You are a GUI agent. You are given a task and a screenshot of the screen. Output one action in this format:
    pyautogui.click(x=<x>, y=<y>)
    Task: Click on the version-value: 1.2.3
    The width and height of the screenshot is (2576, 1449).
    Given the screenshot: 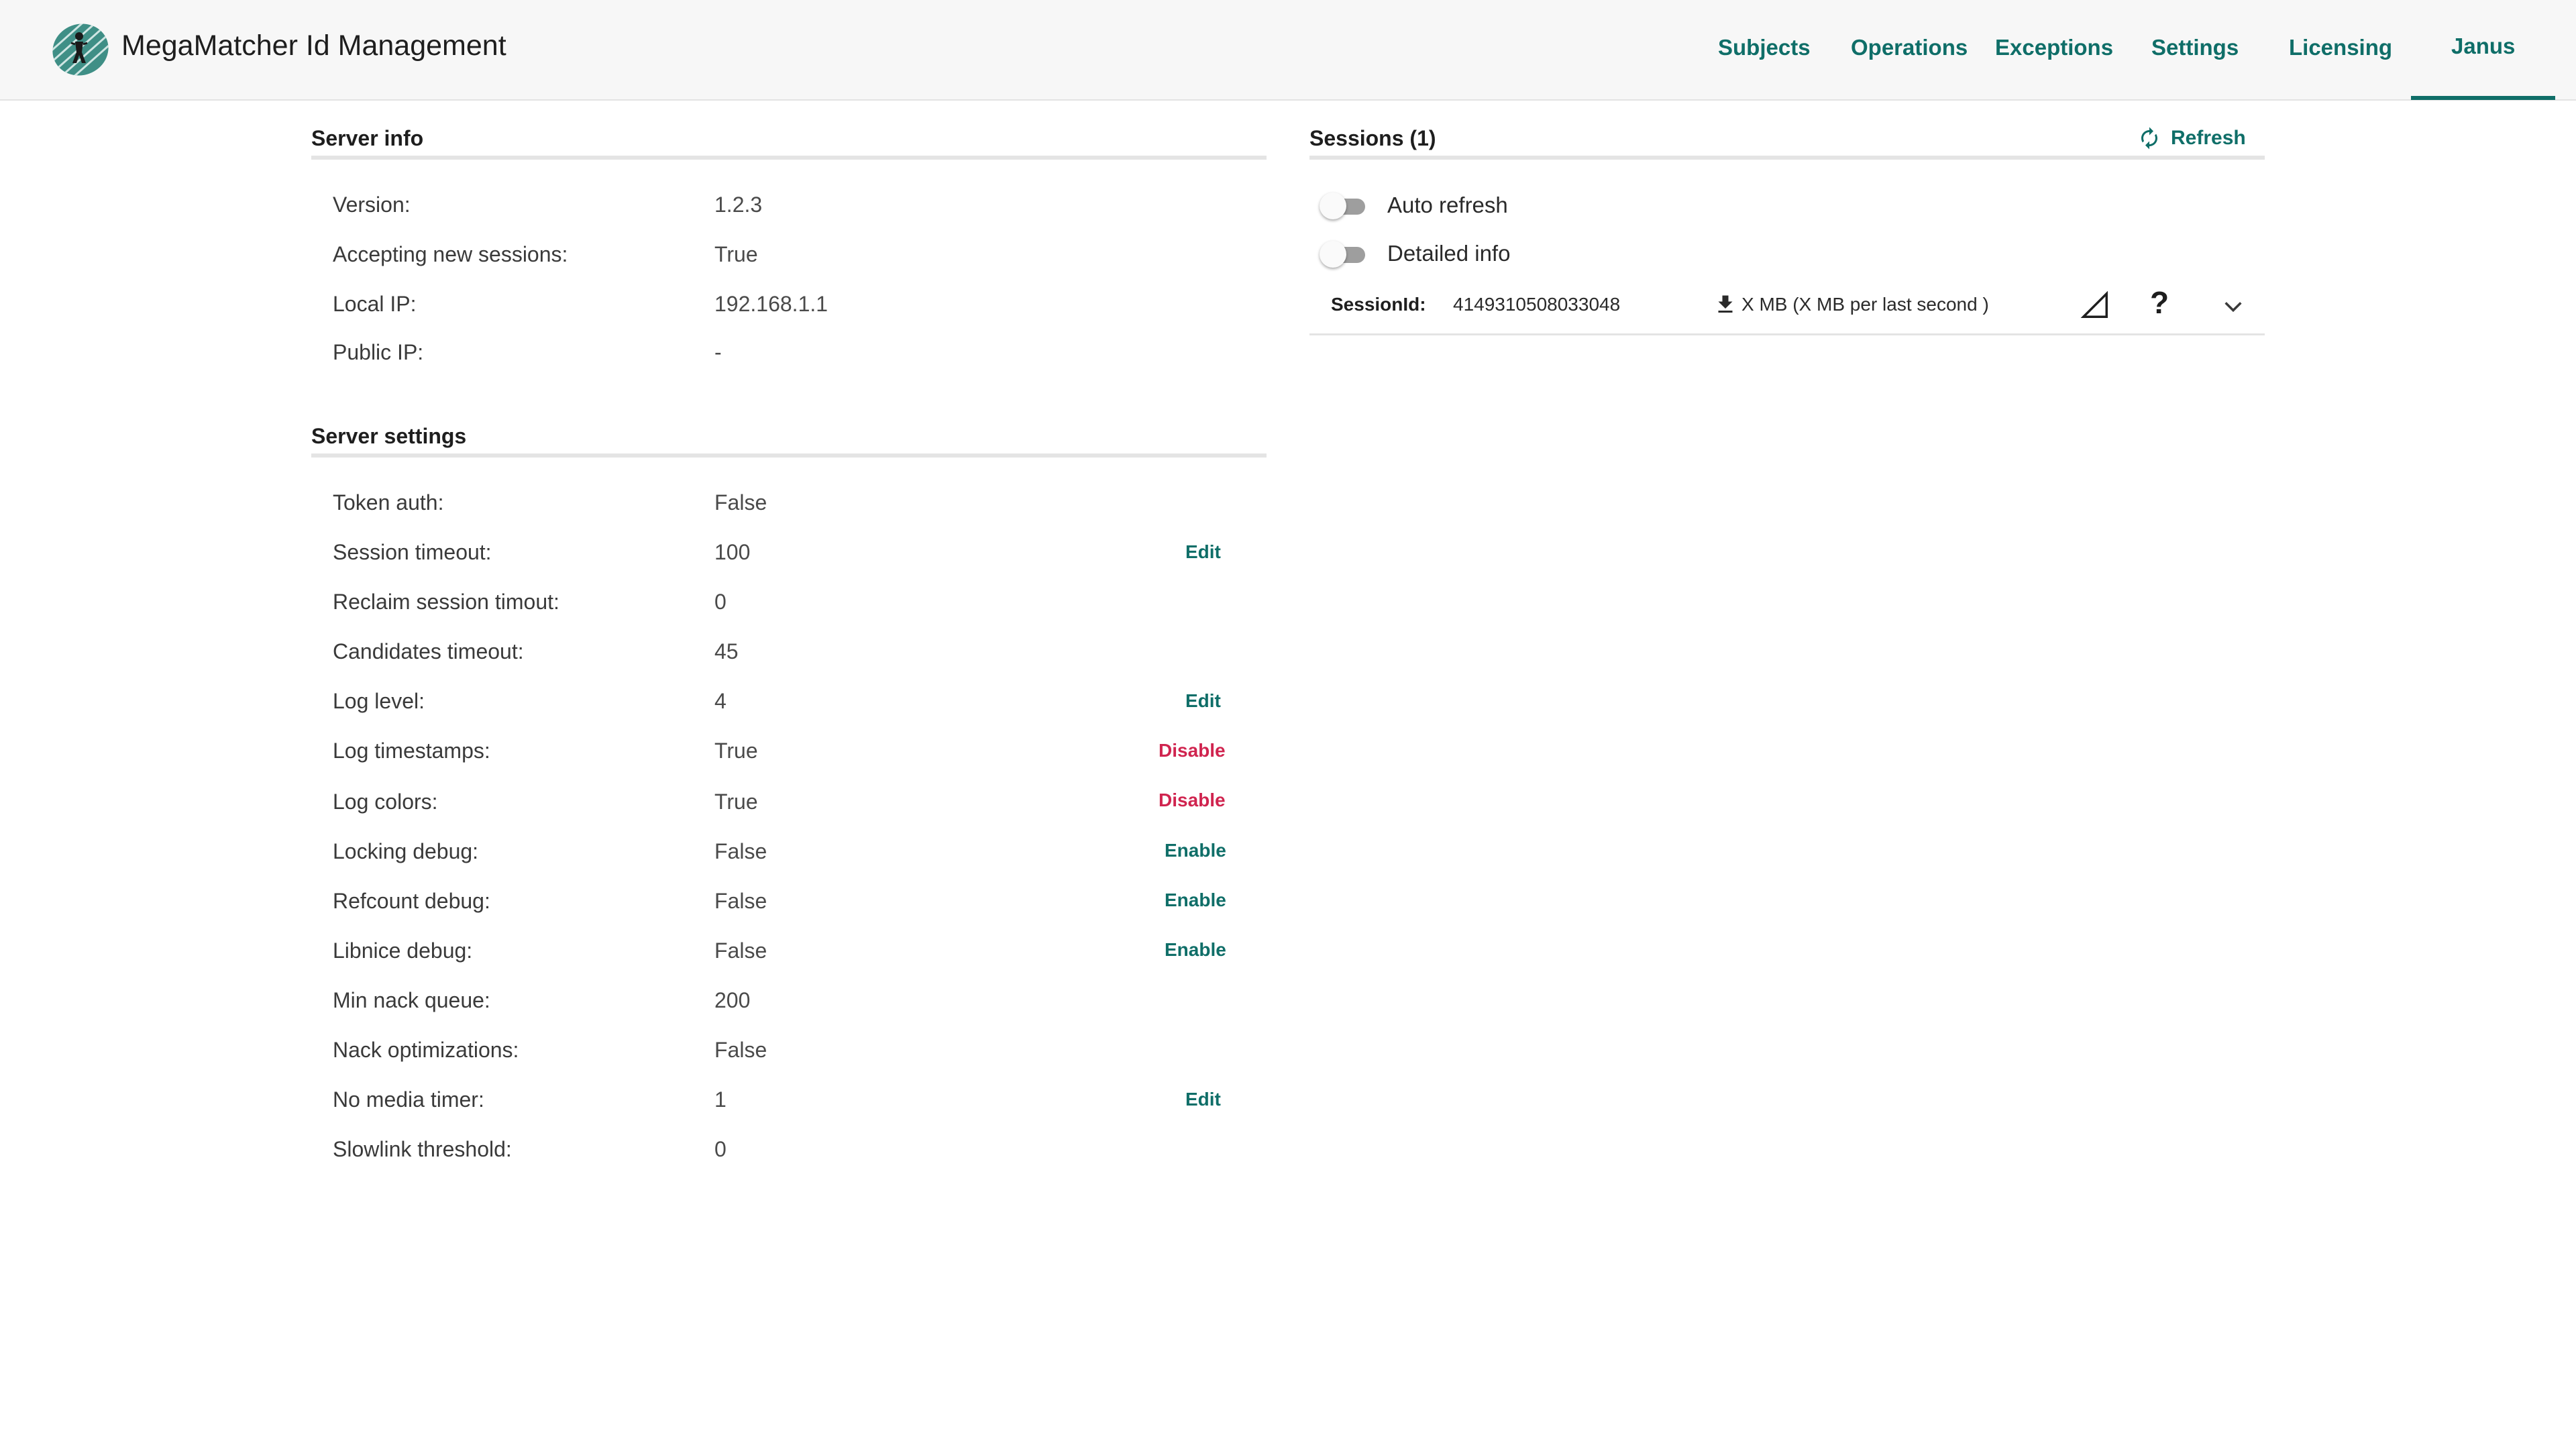 What is the action you would take?
    pyautogui.click(x=738, y=205)
    